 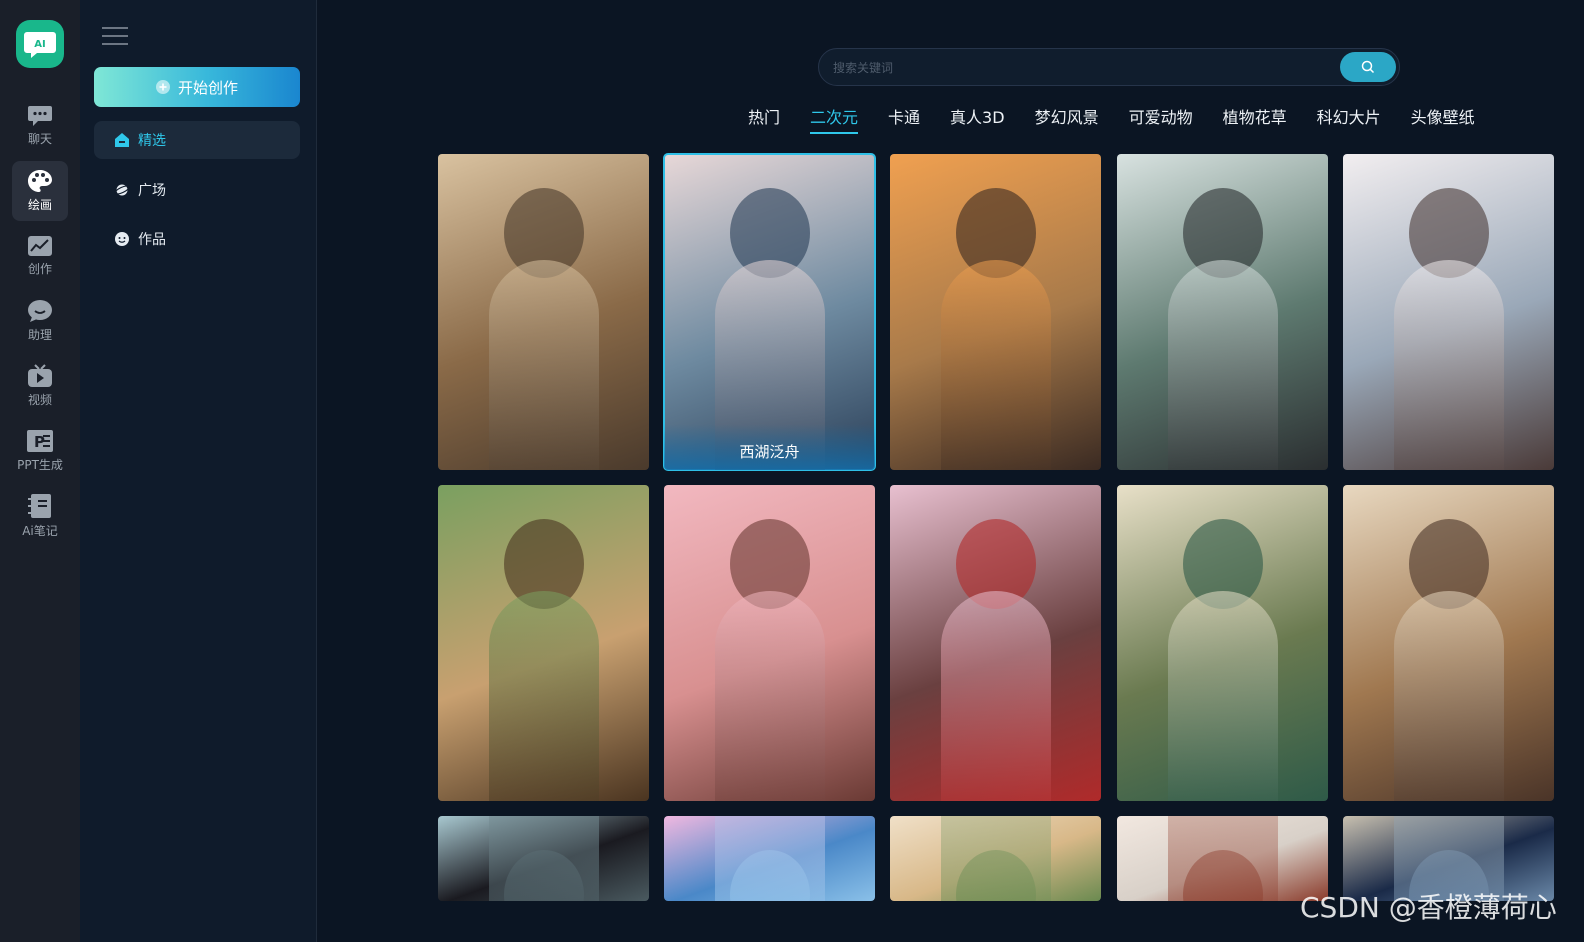 I want to click on notebook-icon, so click(x=40, y=506).